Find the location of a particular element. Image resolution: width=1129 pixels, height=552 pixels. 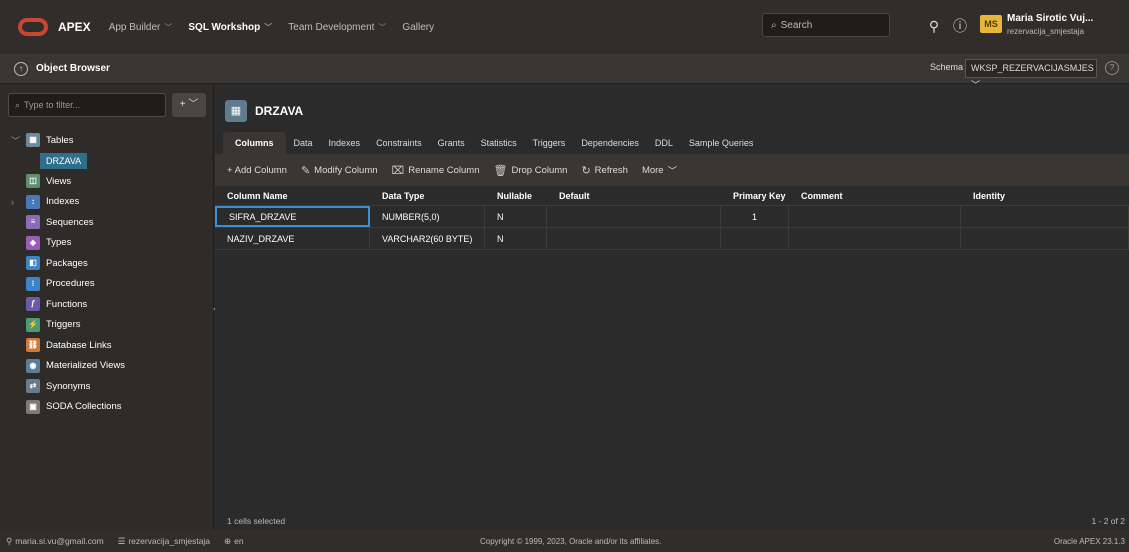

tree-item-views: ◫ Views is located at coordinates (107, 181).